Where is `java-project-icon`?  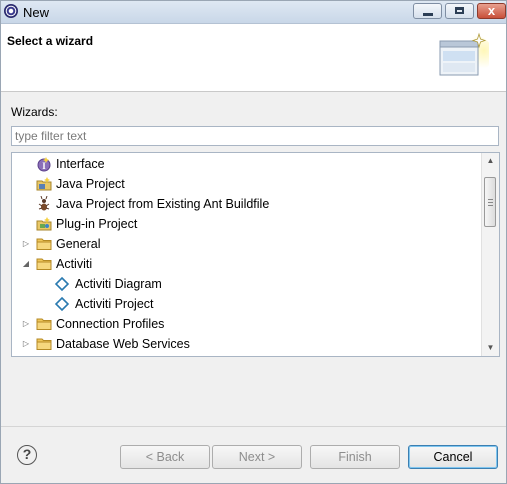 java-project-icon is located at coordinates (44, 184).